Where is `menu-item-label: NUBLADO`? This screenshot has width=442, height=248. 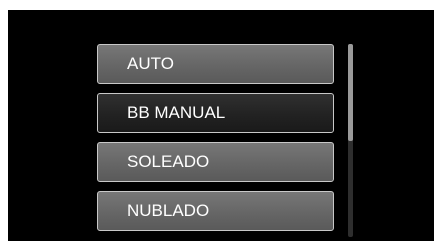
menu-item-label: NUBLADO is located at coordinates (168, 210).